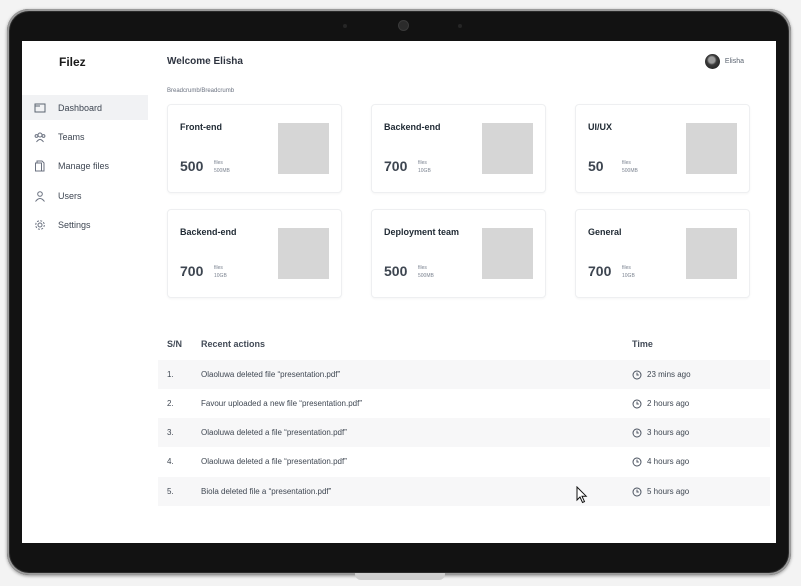 This screenshot has width=801, height=586. I want to click on card-title: Front-end, so click(201, 127).